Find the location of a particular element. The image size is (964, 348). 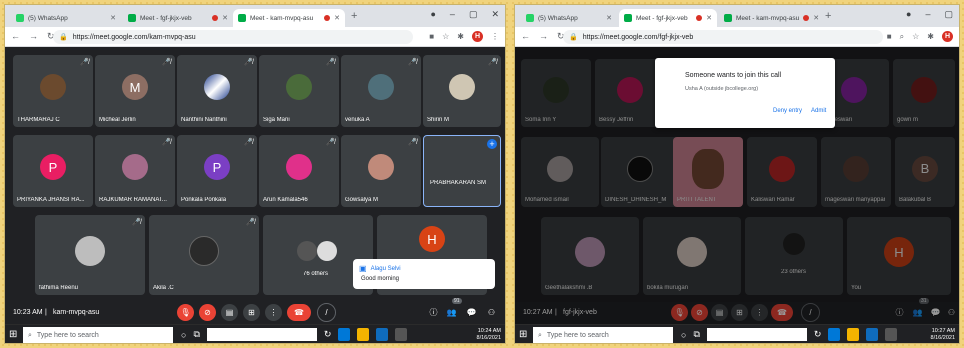

deny-entry-button: Deny entry is located at coordinates (787, 111).